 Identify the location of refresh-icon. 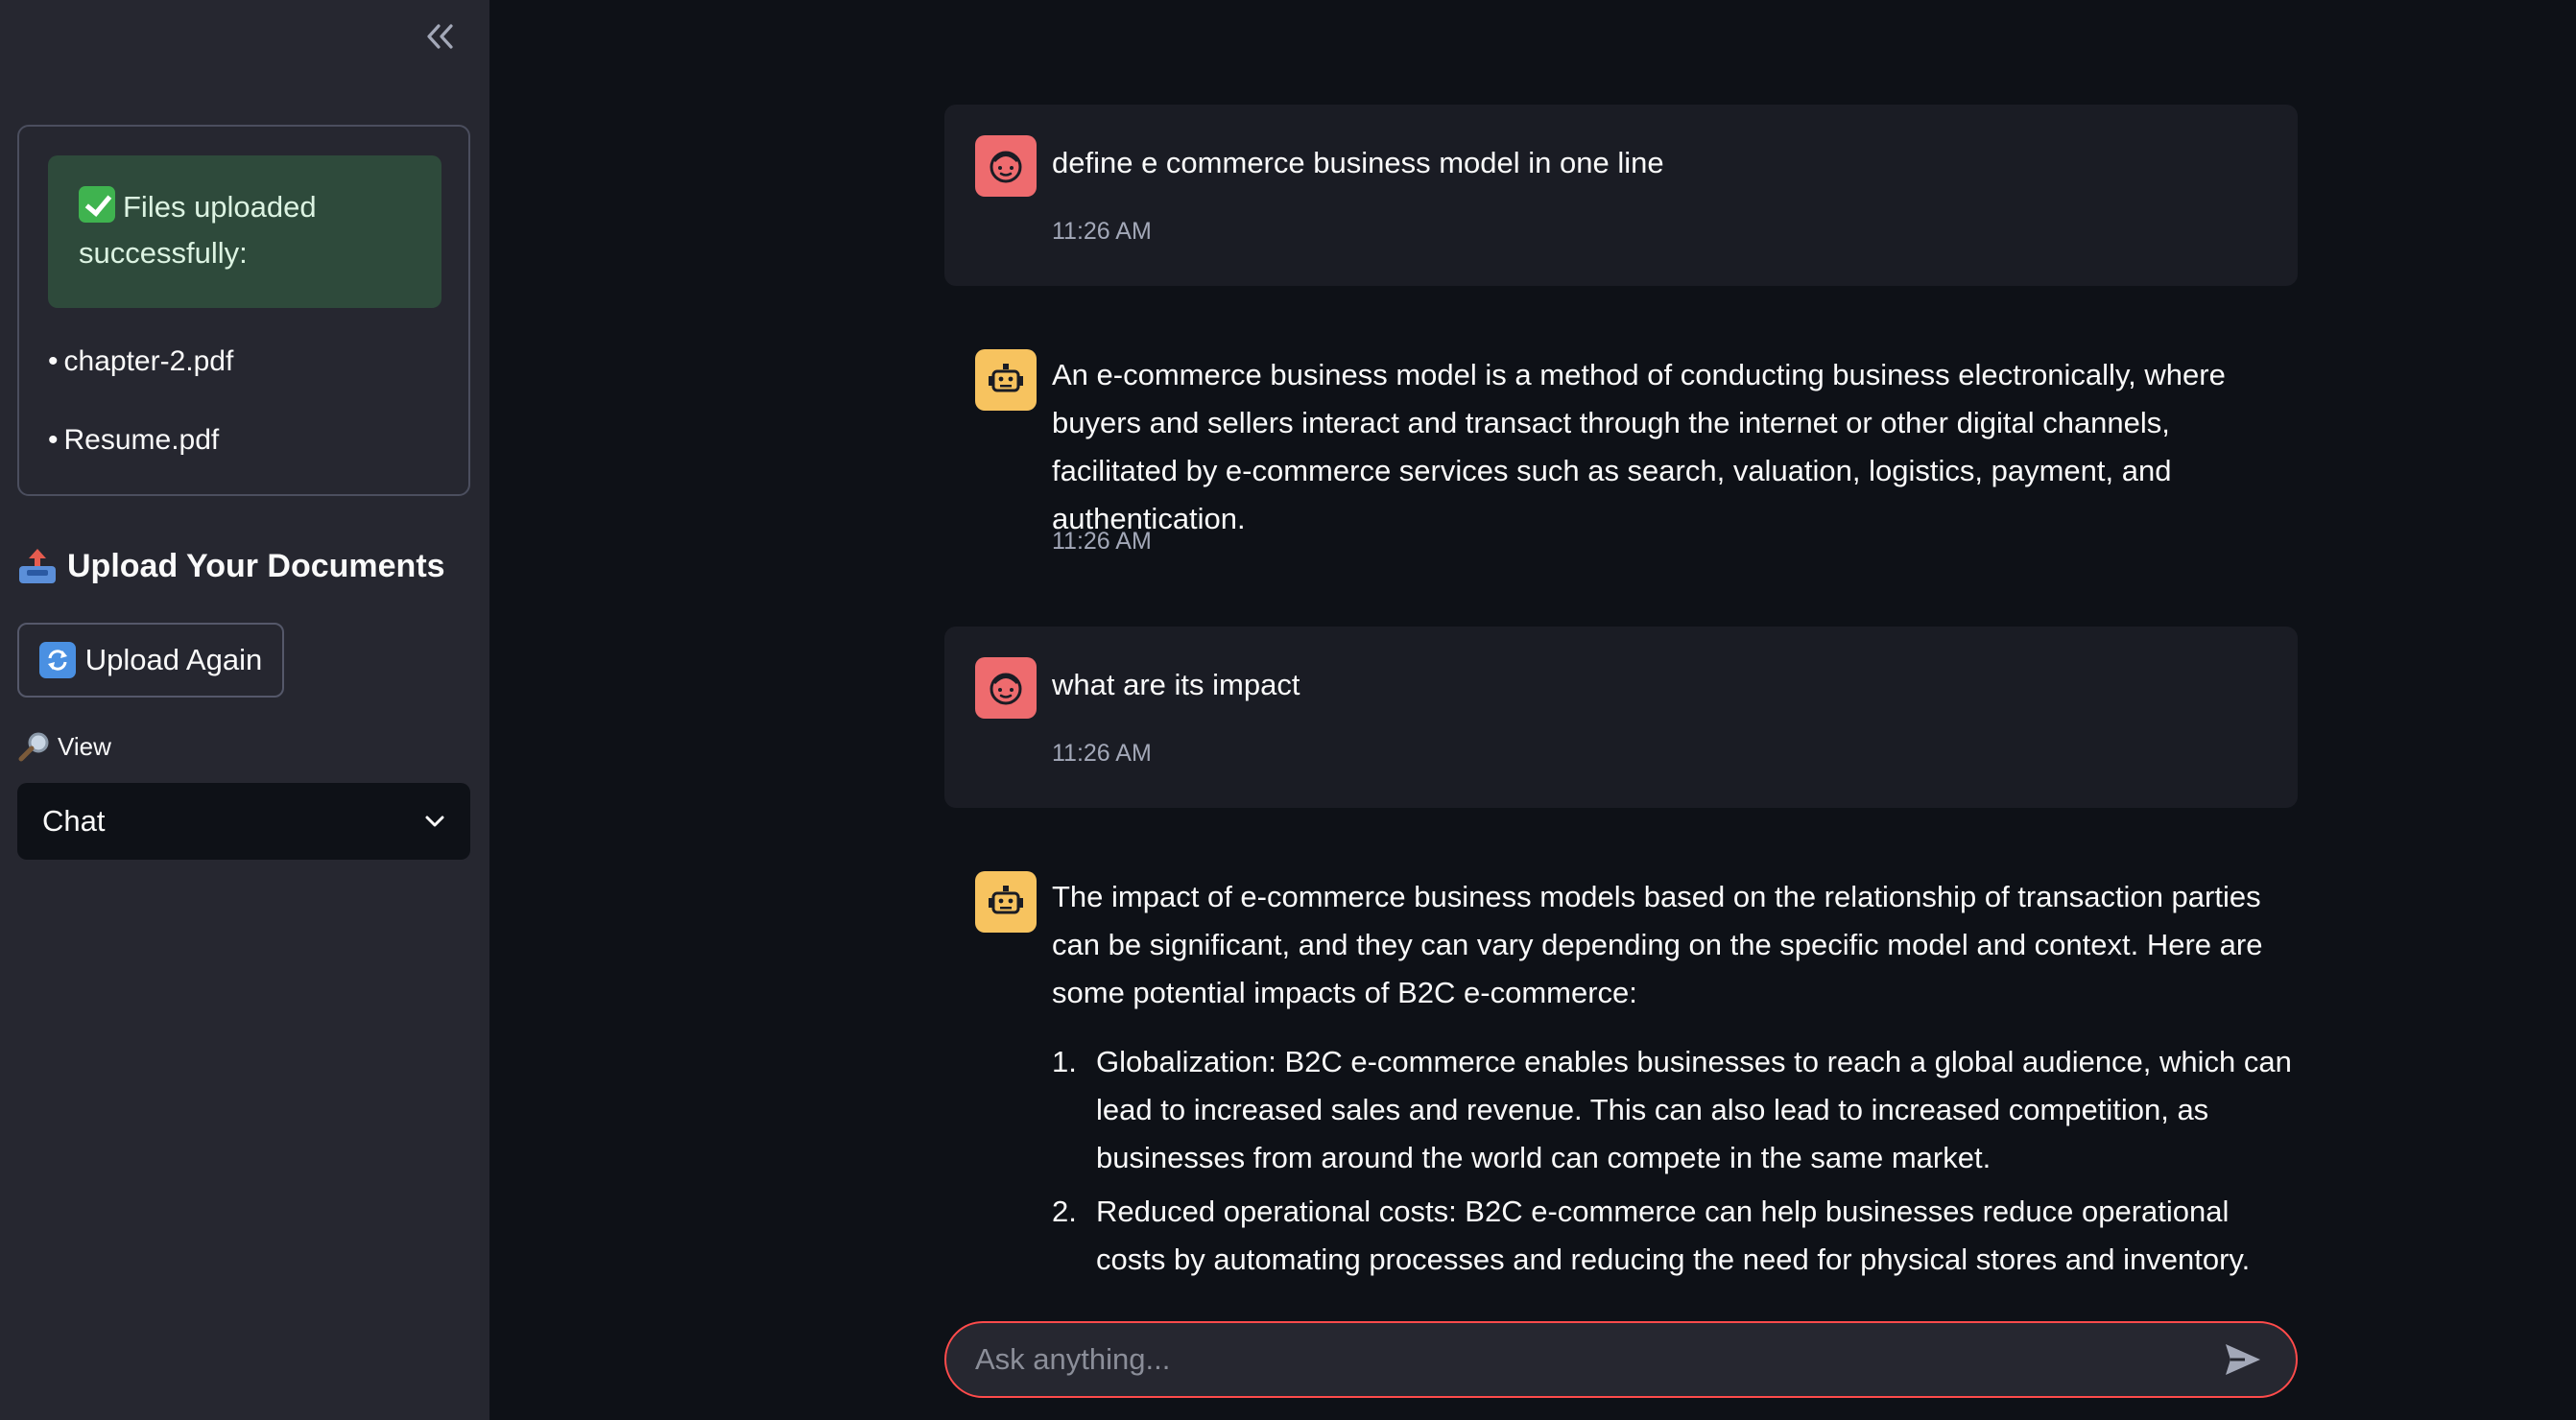
(57, 660).